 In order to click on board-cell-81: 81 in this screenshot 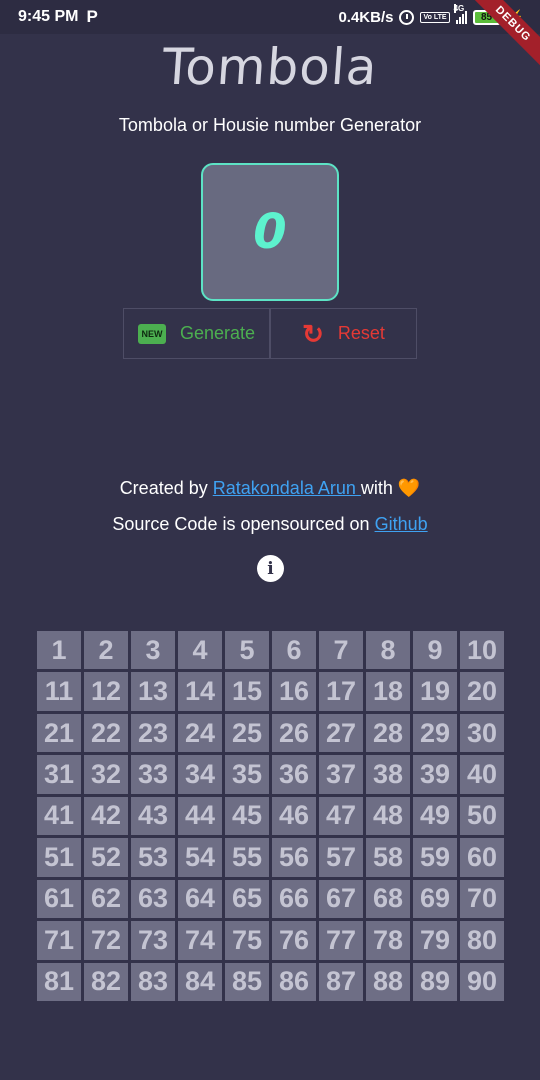, I will do `click(59, 981)`.